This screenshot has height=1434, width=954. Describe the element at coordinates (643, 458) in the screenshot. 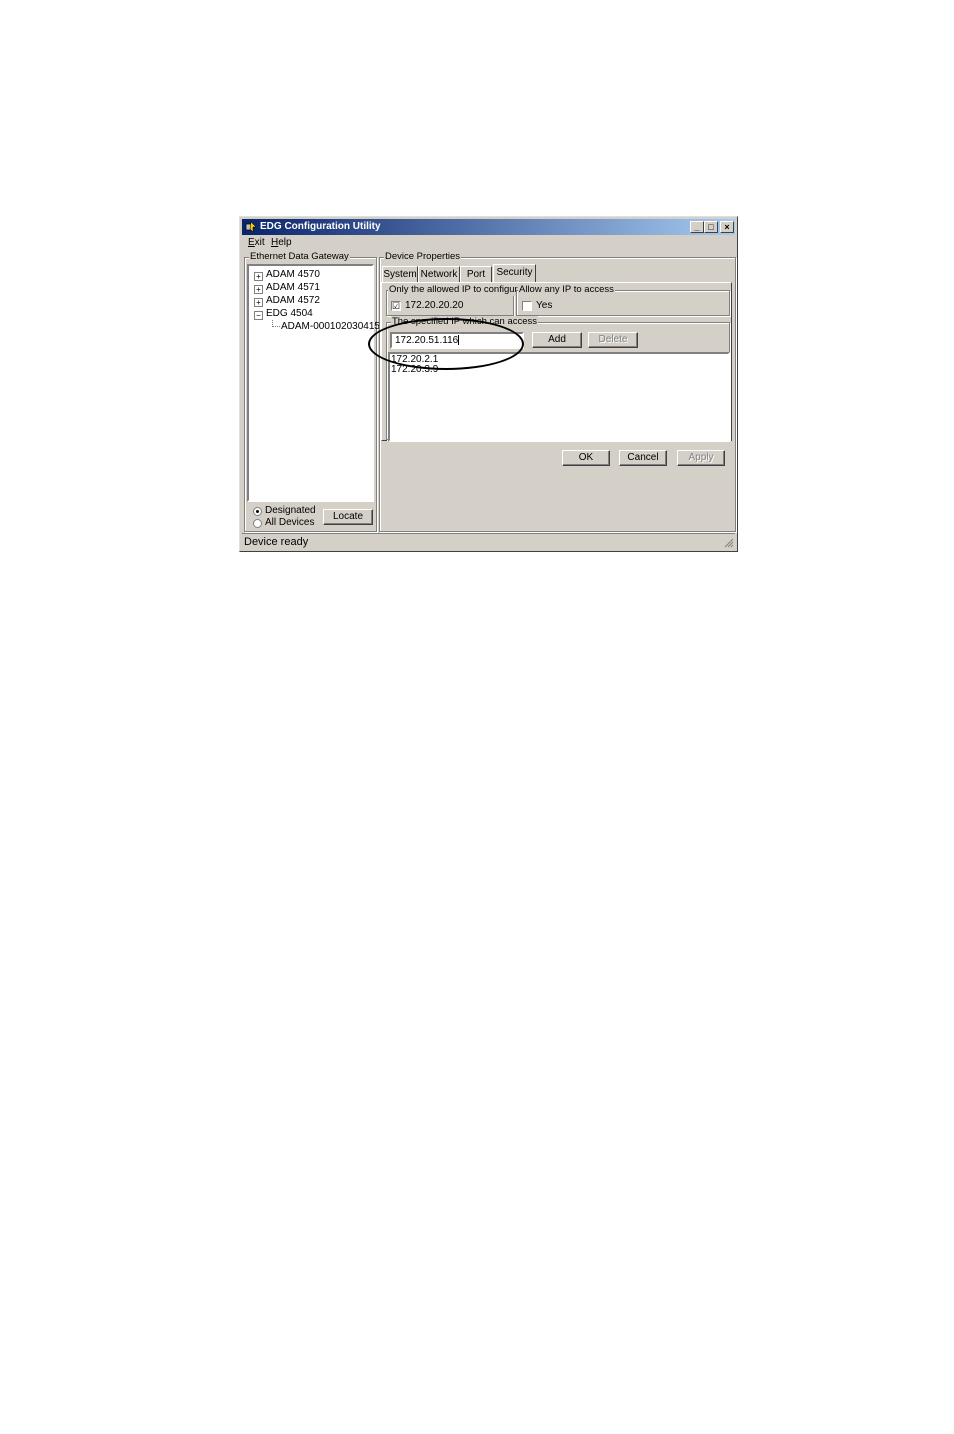

I see `cancel-button: Cancel` at that location.